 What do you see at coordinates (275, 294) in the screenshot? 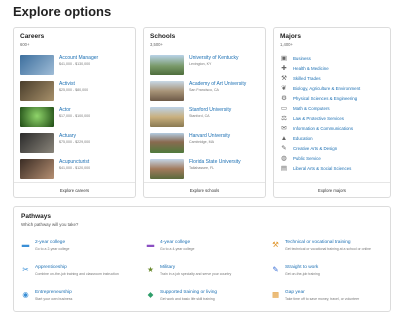
I see `calendar-icon: ▦` at bounding box center [275, 294].